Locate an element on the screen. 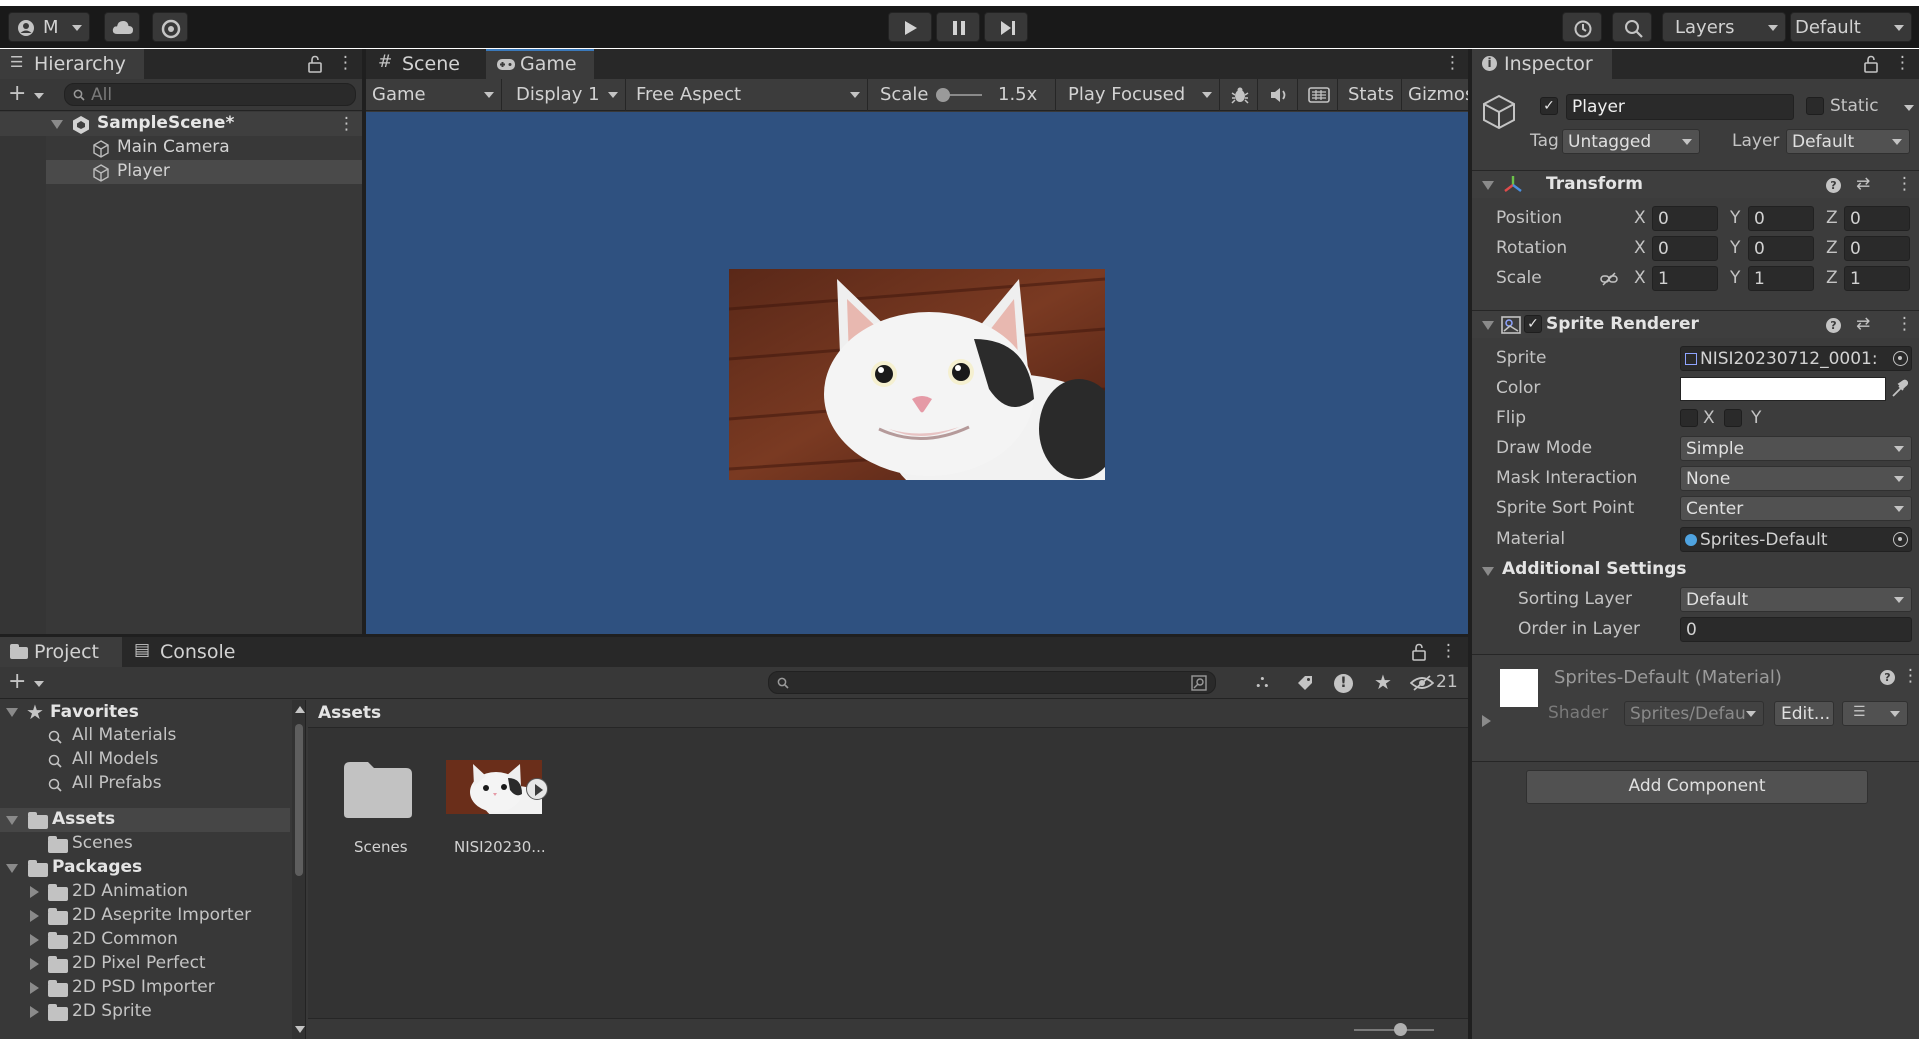  layout-dropdown: Default is located at coordinates (1851, 27).